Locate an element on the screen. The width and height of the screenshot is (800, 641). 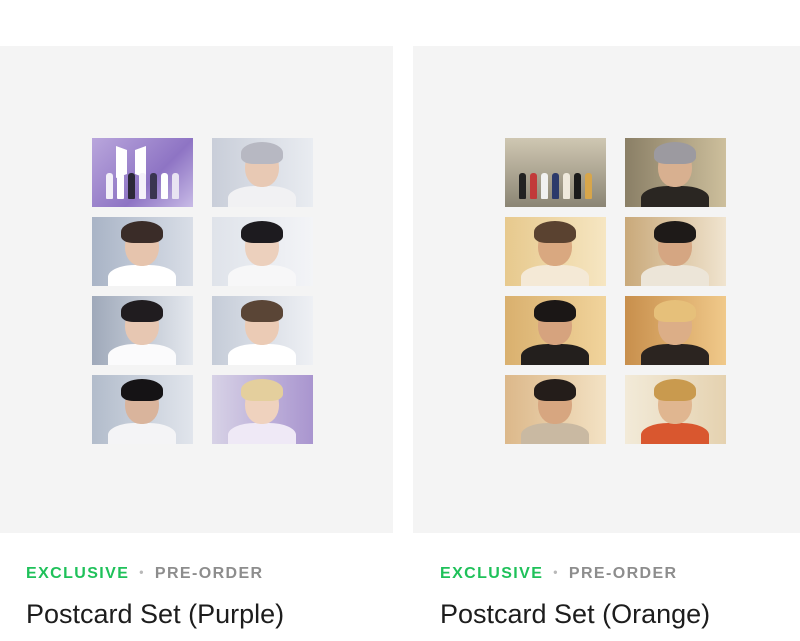
product-title: Postcard Set (Orange) is located at coordinates (575, 614).